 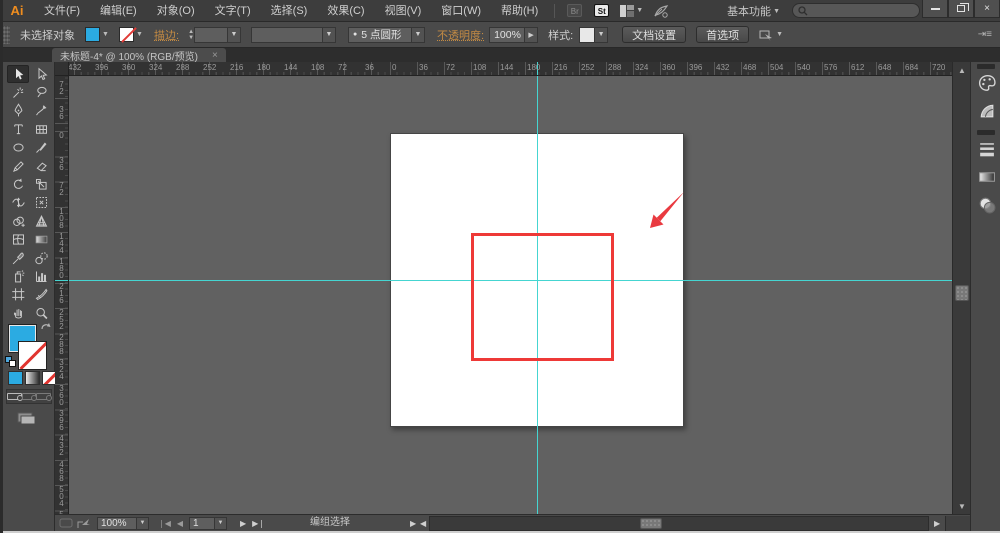 What do you see at coordinates (235, 34) in the screenshot?
I see `stroke-weight-dropdown: ▼` at bounding box center [235, 34].